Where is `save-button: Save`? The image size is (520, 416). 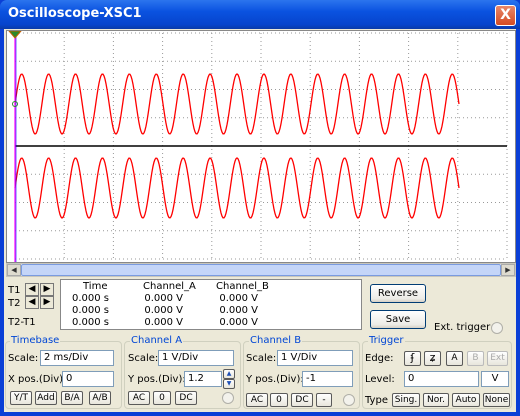
save-button: Save is located at coordinates (398, 319).